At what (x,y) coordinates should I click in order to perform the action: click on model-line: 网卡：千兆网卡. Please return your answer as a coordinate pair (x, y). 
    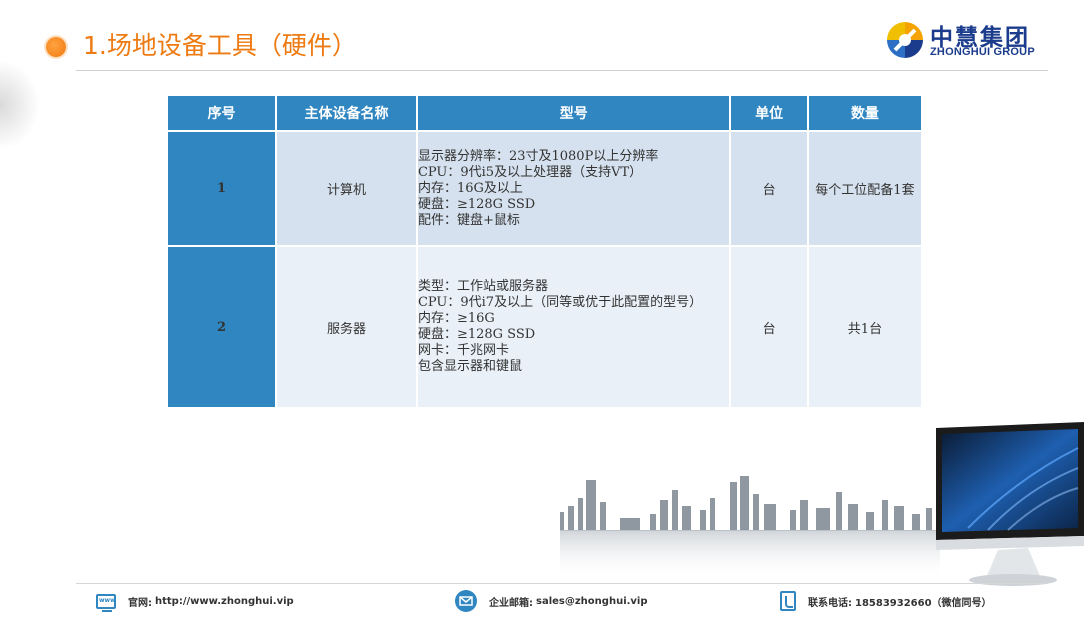
    Looking at the image, I should click on (463, 350).